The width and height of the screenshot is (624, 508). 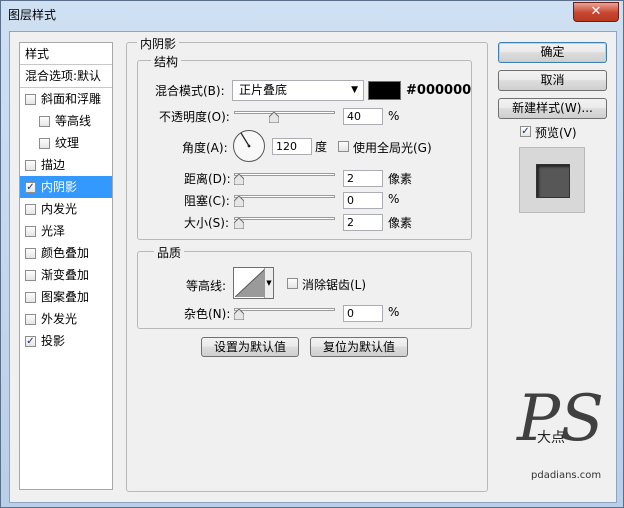 I want to click on style-item-label: 渐变叠加, so click(x=65, y=275).